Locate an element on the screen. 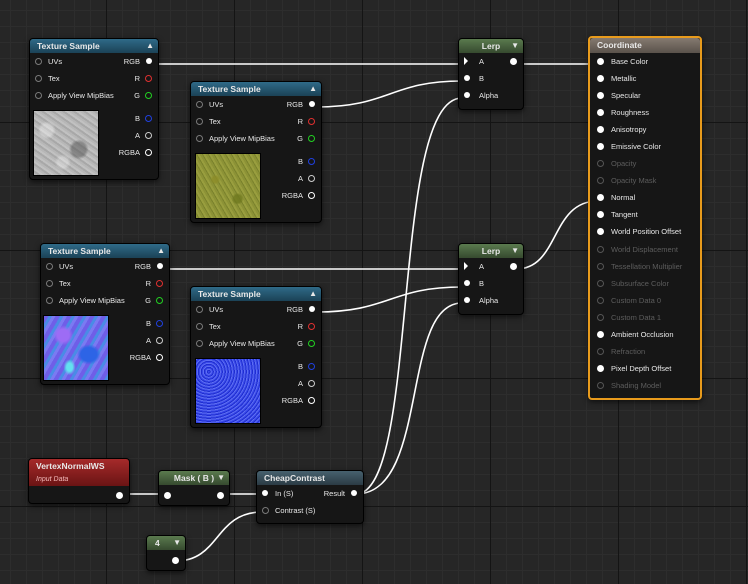  lerp-node-2: Lerp ▼ A B Alpha is located at coordinates (491, 279).